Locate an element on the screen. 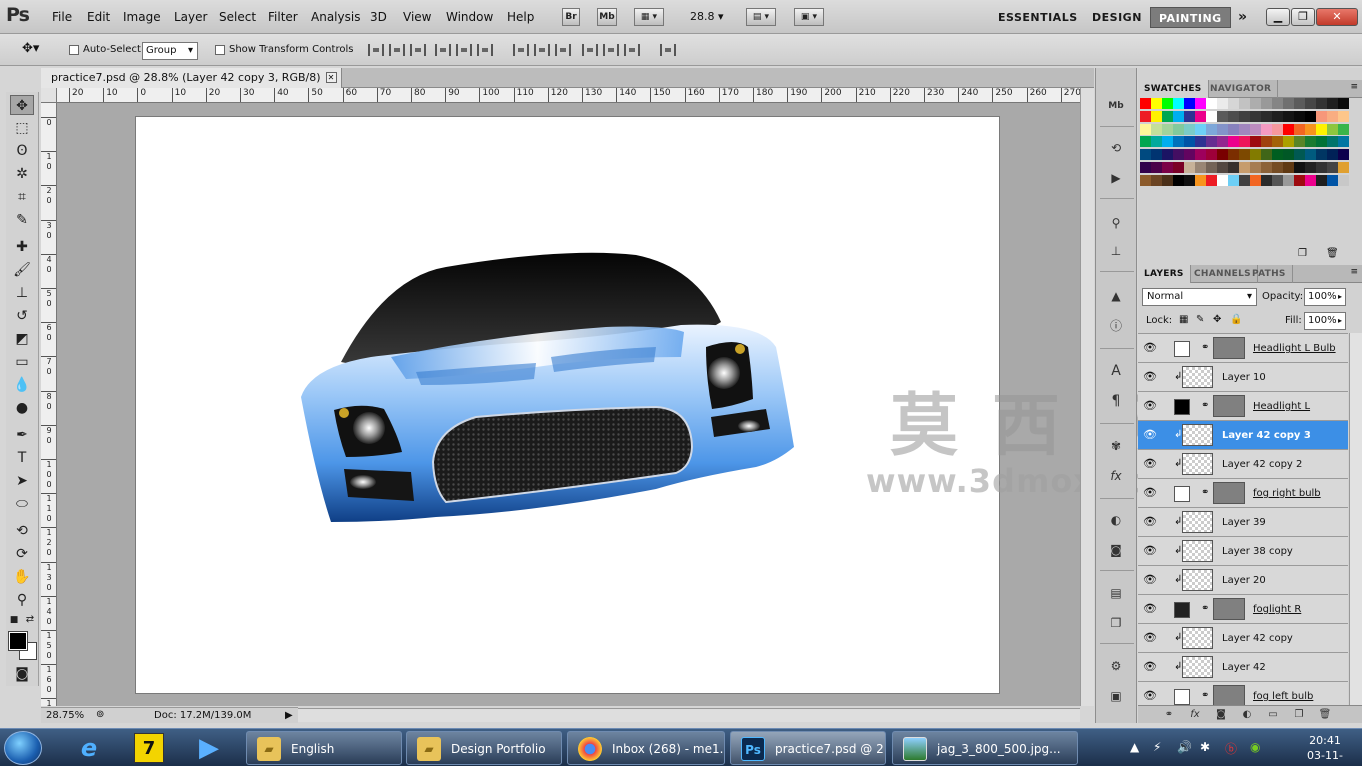 Image resolution: width=1362 pixels, height=766 pixels. mini-bridge-button: Mb is located at coordinates (607, 17).